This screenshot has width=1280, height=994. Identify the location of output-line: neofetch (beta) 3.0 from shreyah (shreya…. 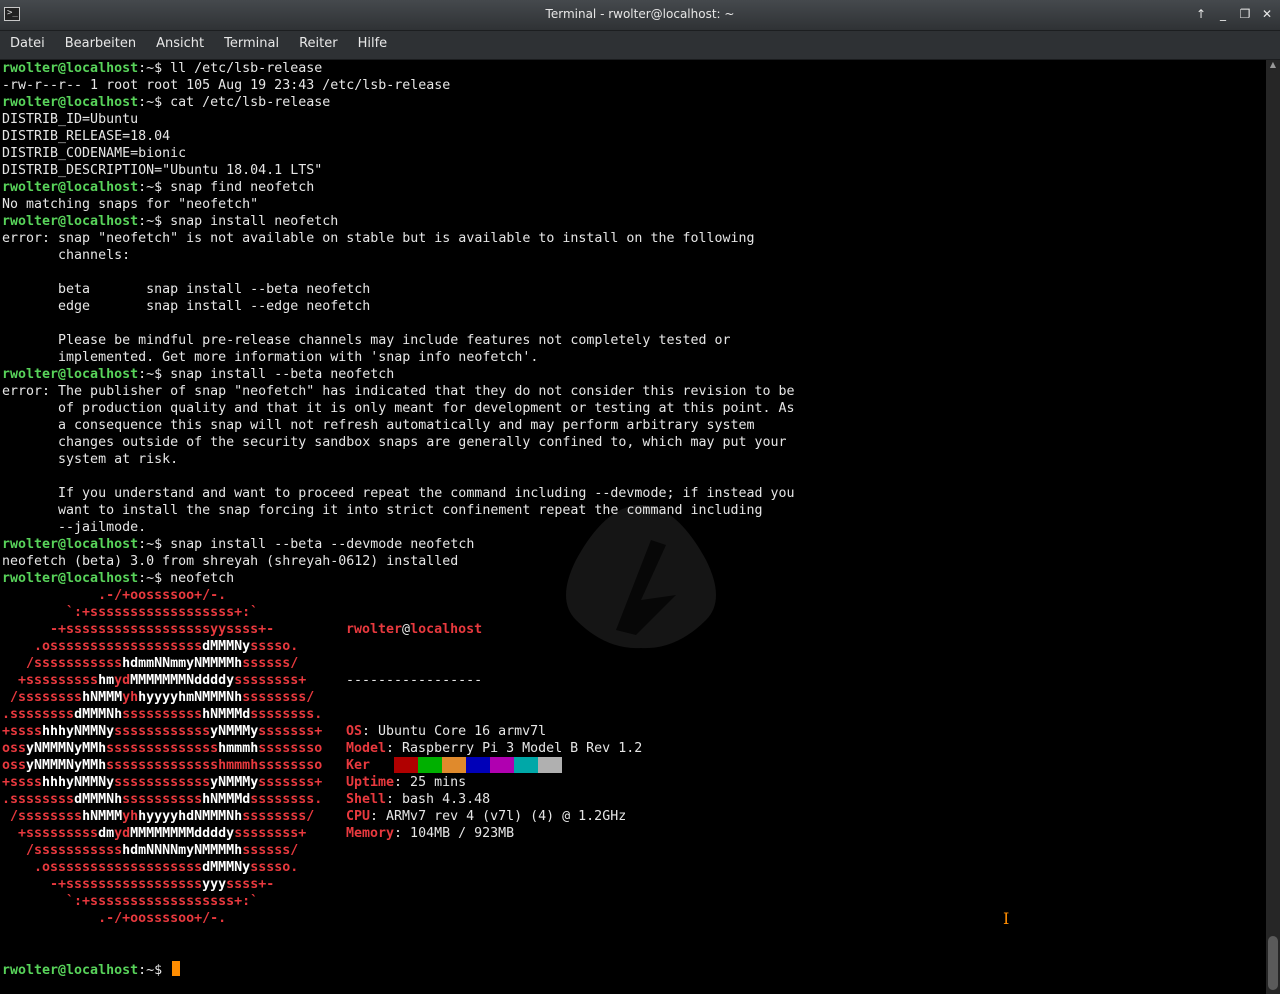
(230, 561).